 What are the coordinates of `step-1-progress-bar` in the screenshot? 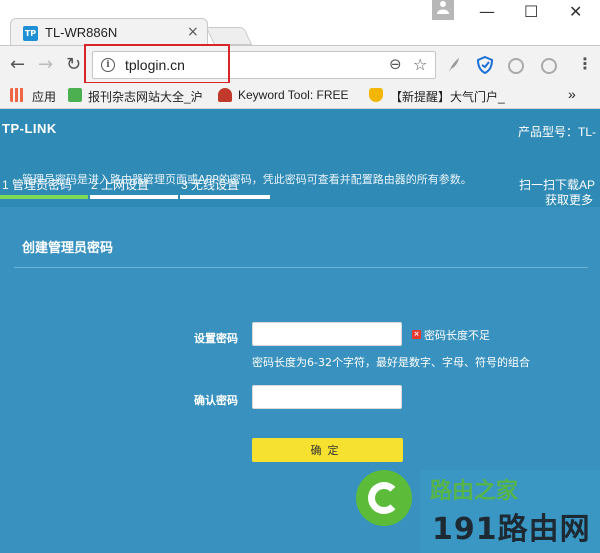 It's located at (44, 197).